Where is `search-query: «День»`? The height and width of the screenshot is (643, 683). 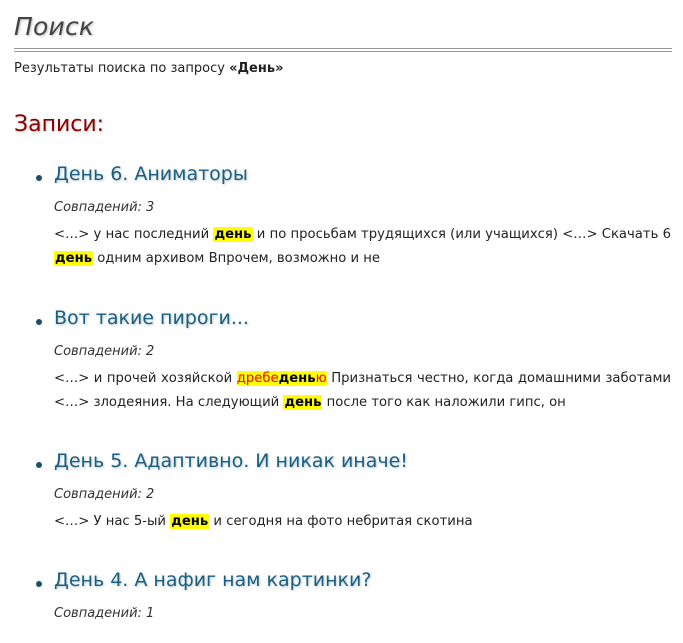
search-query: «День» is located at coordinates (256, 68).